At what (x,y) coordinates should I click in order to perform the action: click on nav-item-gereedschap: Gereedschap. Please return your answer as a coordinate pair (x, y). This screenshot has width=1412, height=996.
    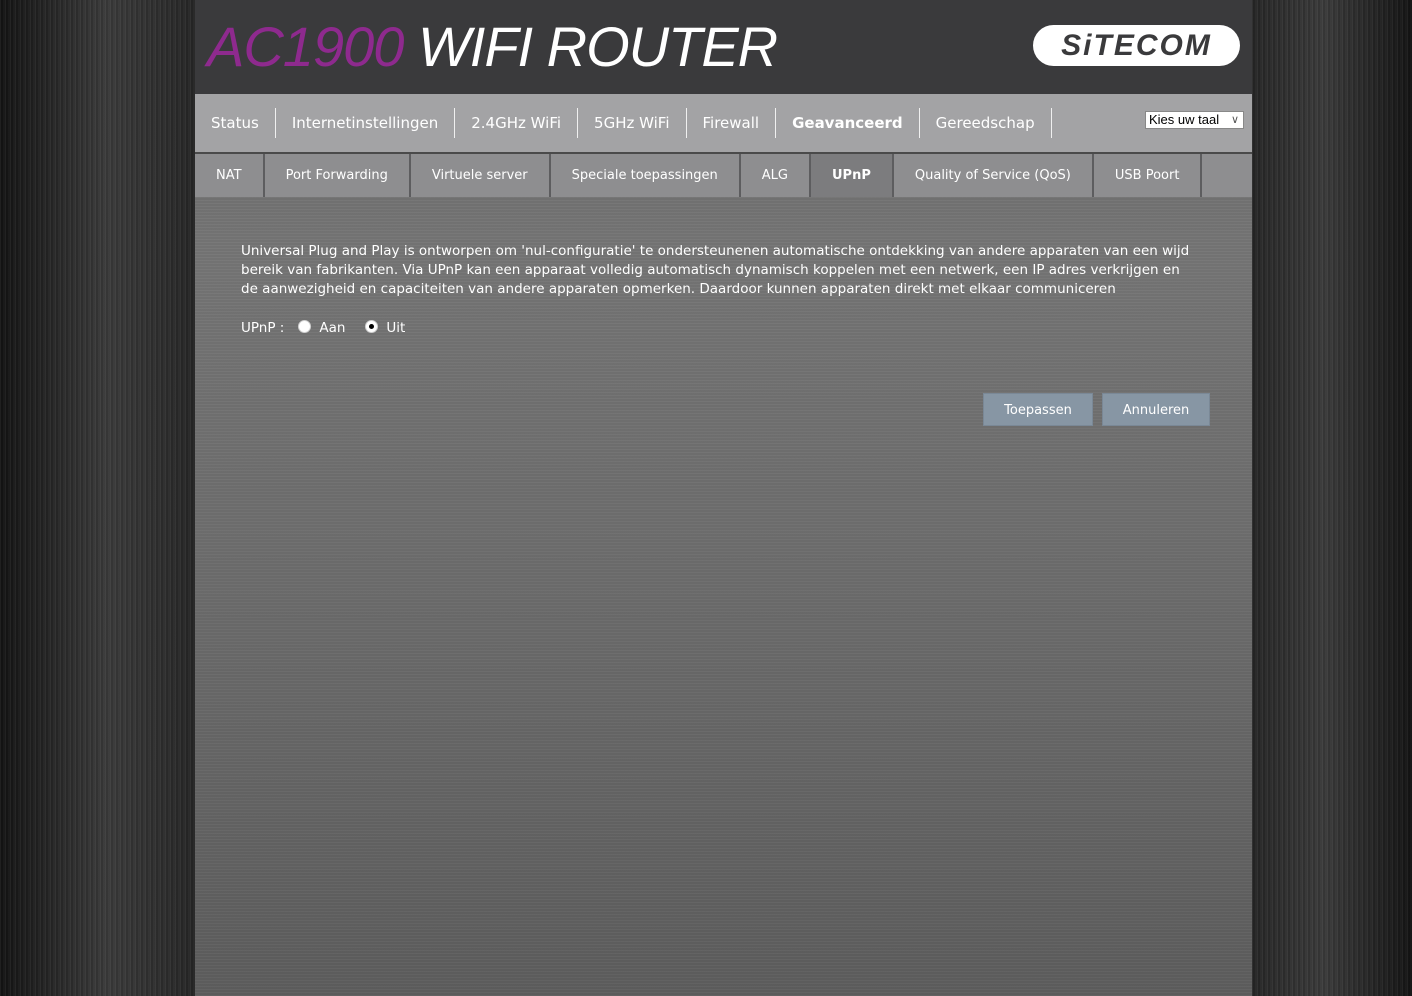
    Looking at the image, I should click on (986, 123).